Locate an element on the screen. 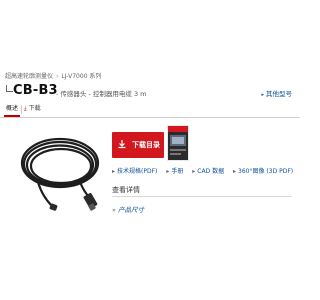 This screenshot has width=320, height=300. other-models-link: ▸ 其他型号 is located at coordinates (276, 93).